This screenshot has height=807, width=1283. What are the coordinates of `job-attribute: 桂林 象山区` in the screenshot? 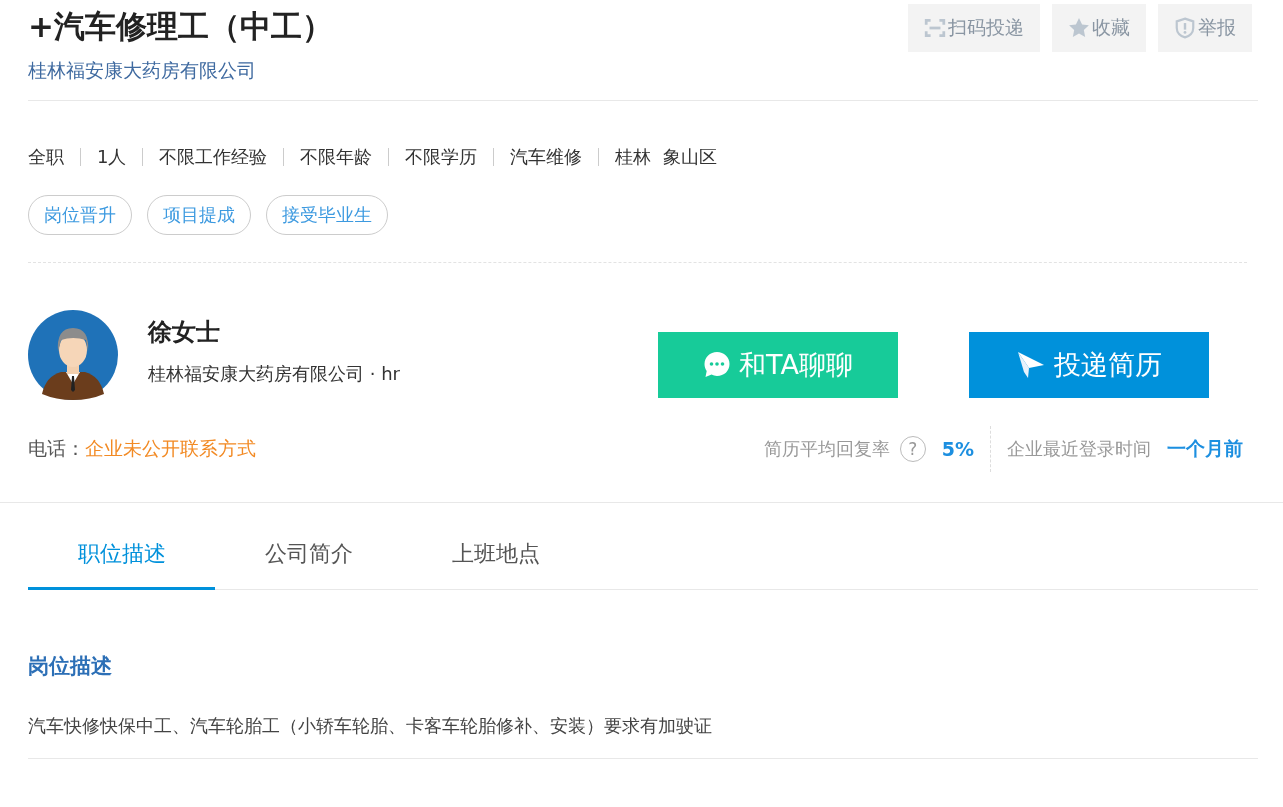 It's located at (666, 157).